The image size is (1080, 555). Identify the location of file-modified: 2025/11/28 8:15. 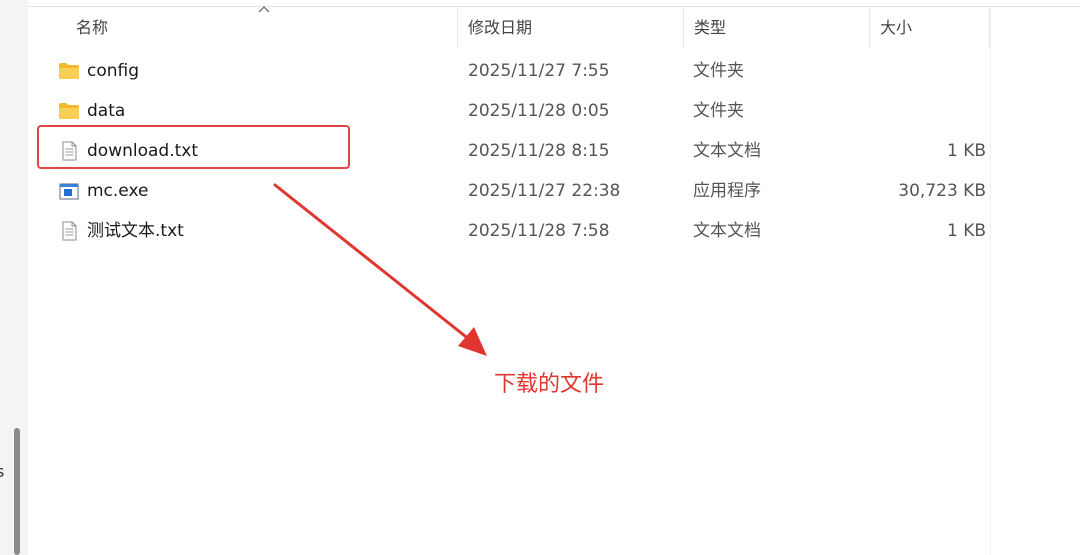
(539, 151).